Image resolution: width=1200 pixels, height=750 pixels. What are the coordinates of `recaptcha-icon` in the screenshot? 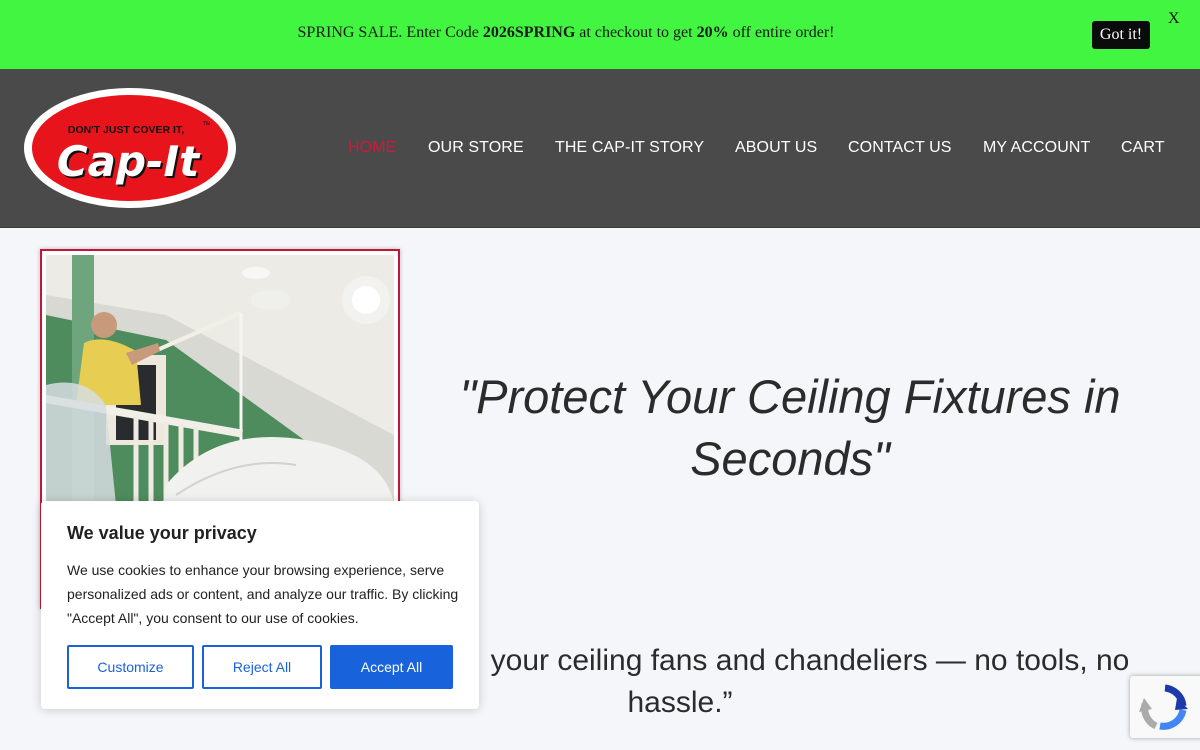 It's located at (1163, 707).